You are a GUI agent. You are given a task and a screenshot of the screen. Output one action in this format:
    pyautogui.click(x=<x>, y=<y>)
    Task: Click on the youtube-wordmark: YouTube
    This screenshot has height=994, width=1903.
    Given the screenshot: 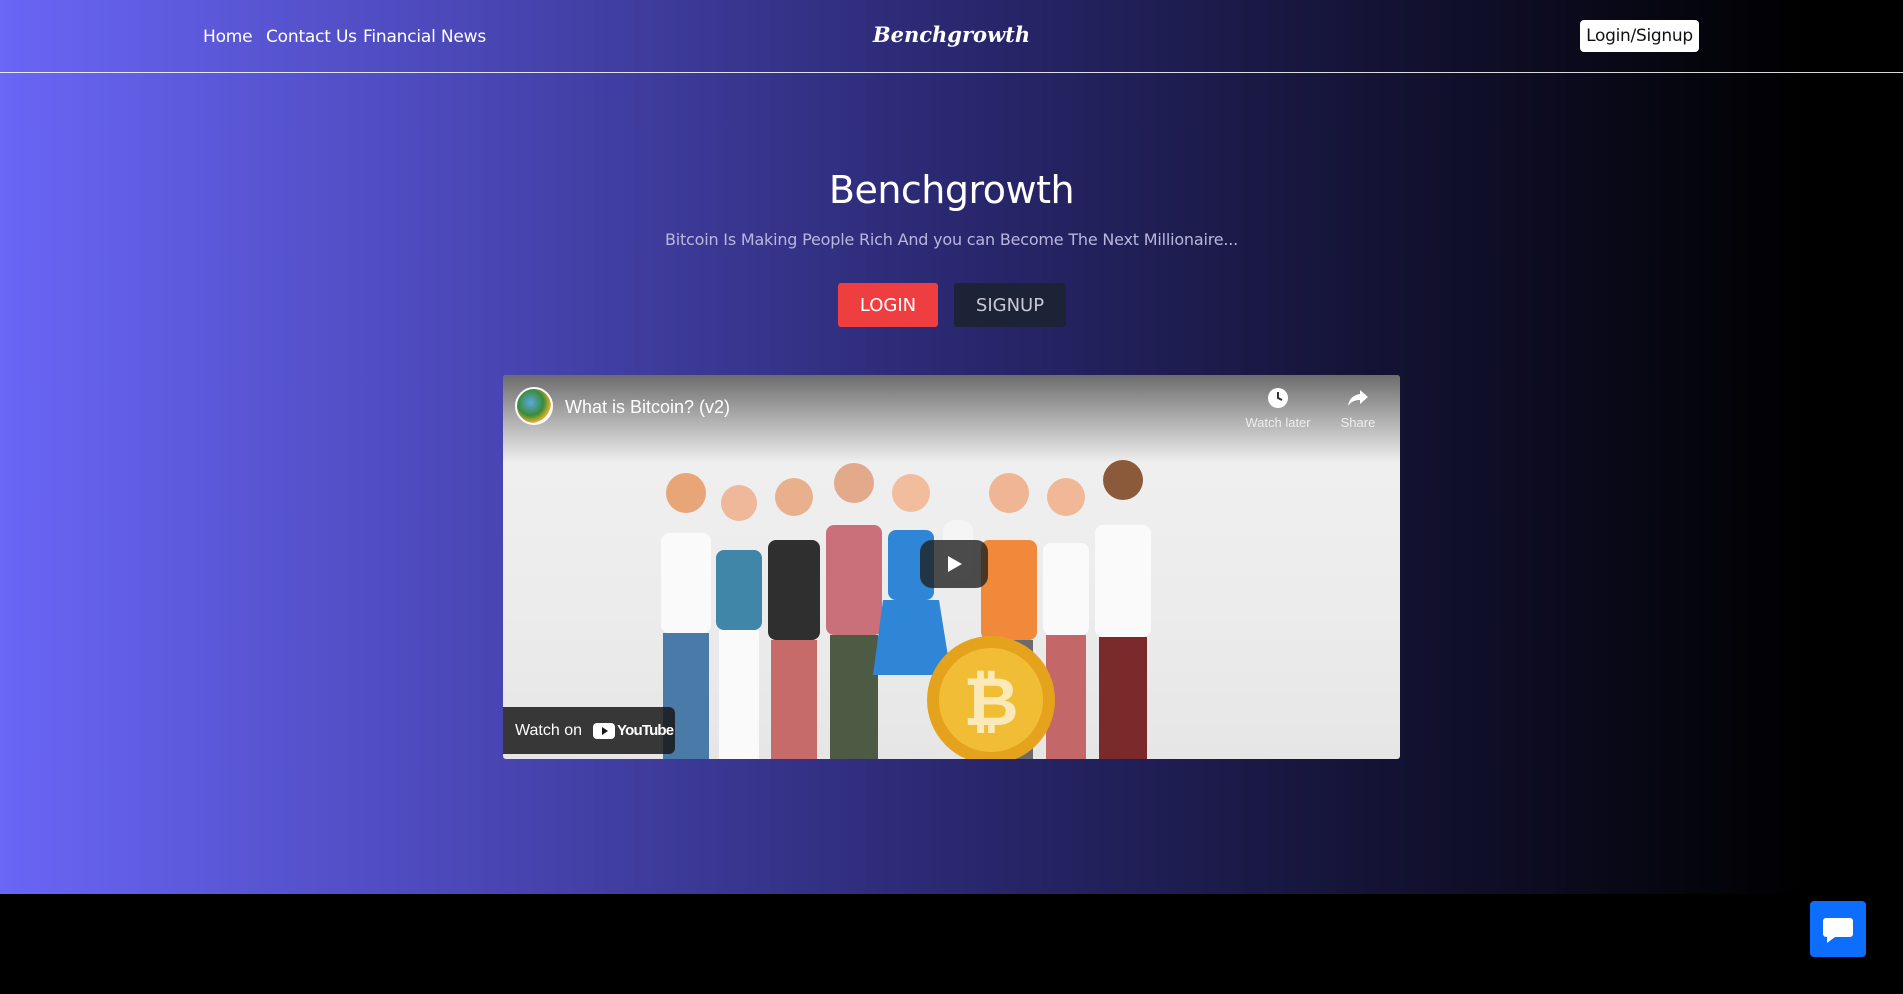 What is the action you would take?
    pyautogui.click(x=645, y=730)
    